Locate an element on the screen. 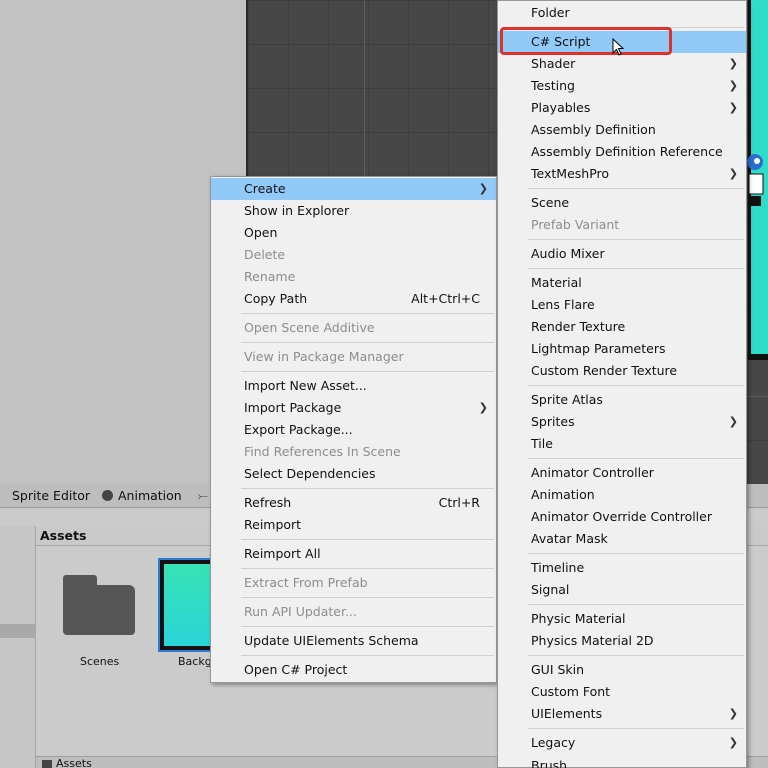 The width and height of the screenshot is (768, 768). menu-item-label: Refresh is located at coordinates (268, 502).